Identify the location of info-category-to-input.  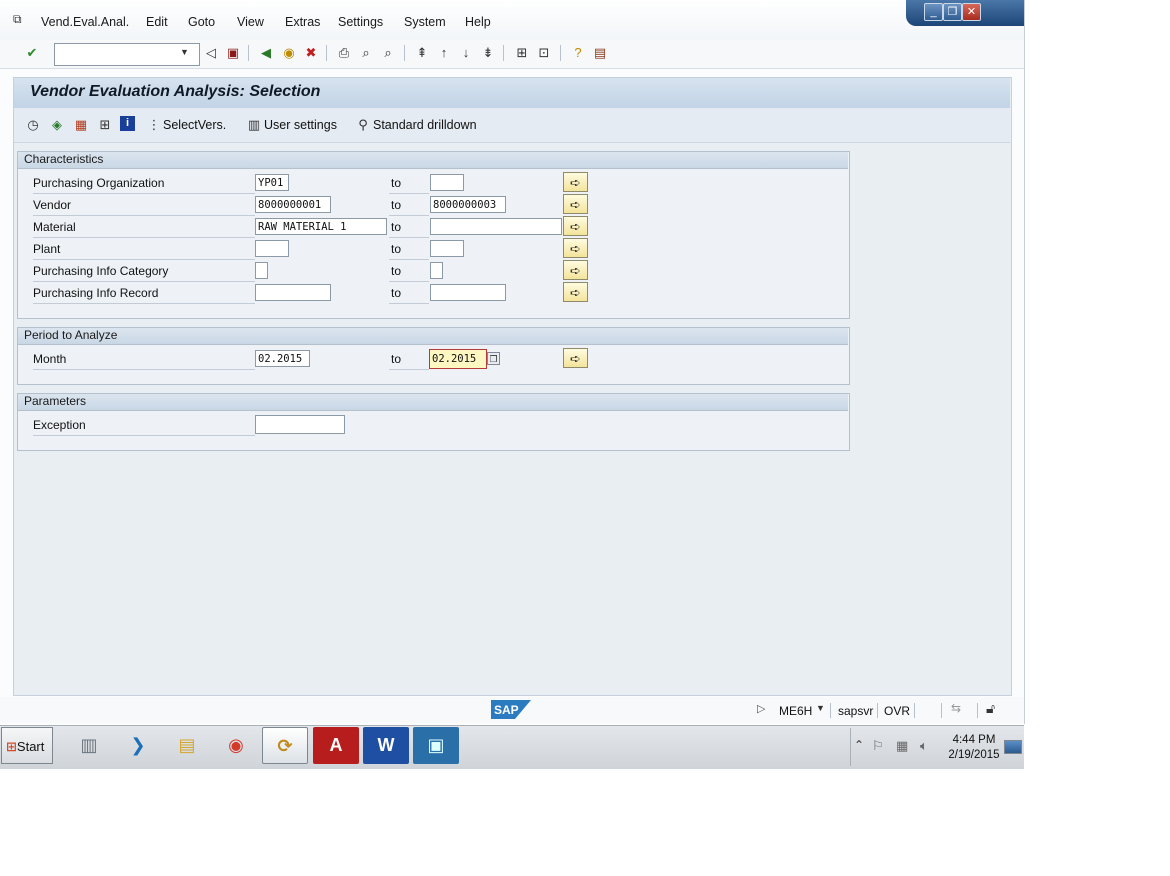
(436, 270).